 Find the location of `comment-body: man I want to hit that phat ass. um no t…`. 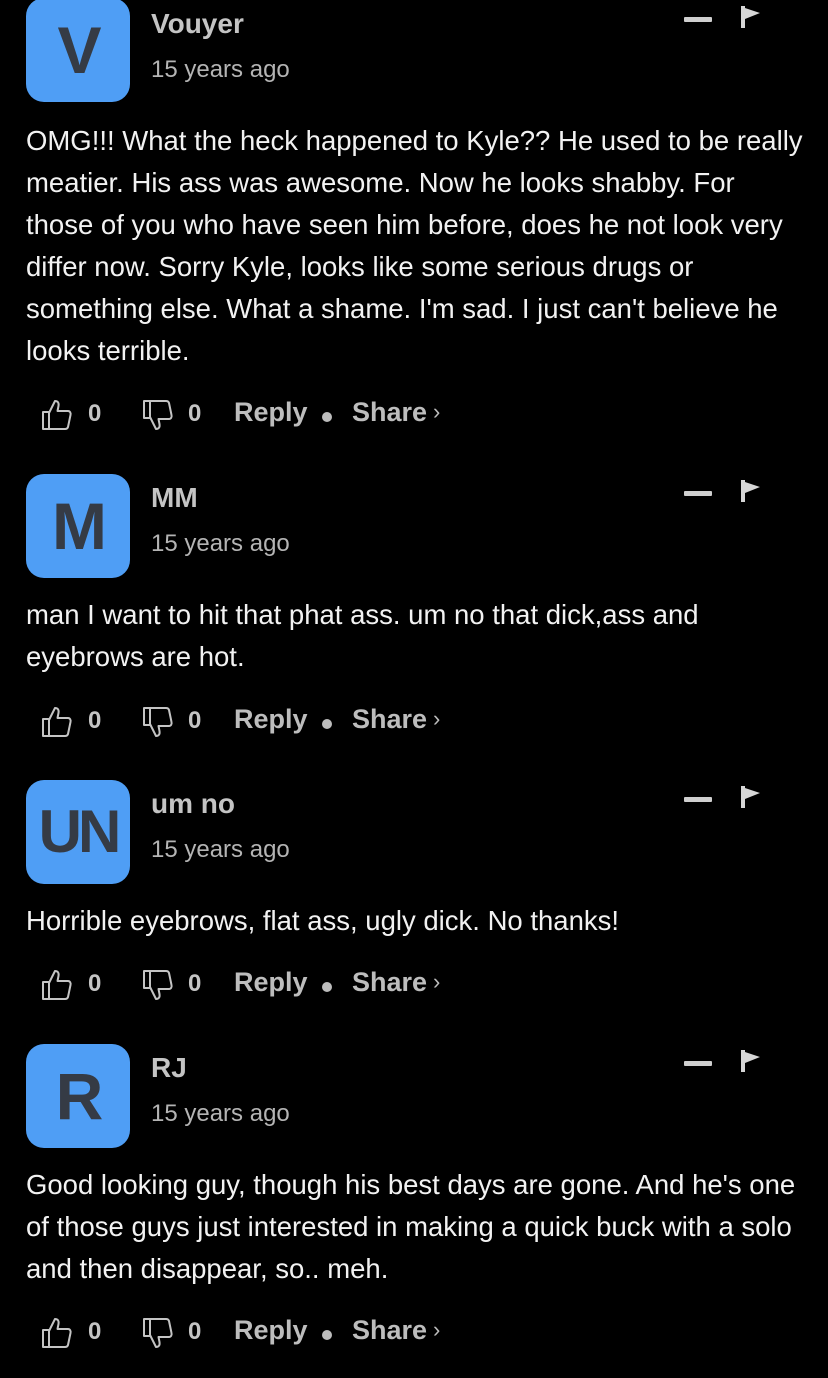

comment-body: man I want to hit that phat ass. um no t… is located at coordinates (362, 635).